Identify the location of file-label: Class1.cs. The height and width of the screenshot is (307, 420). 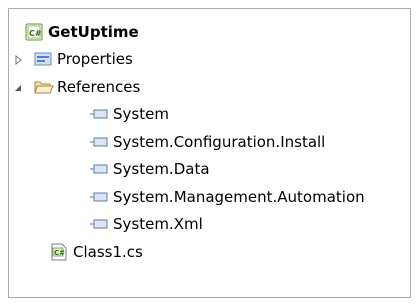
(108, 252).